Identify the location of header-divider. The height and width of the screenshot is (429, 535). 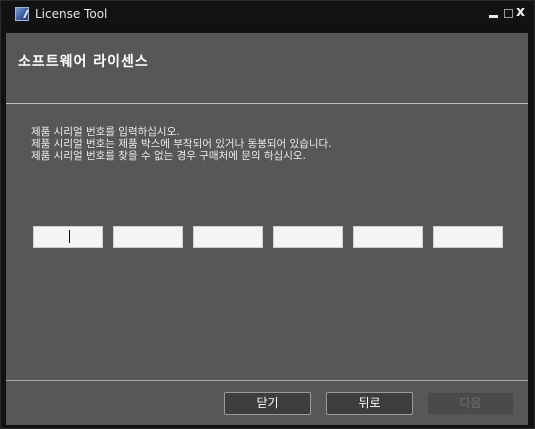
(267, 103).